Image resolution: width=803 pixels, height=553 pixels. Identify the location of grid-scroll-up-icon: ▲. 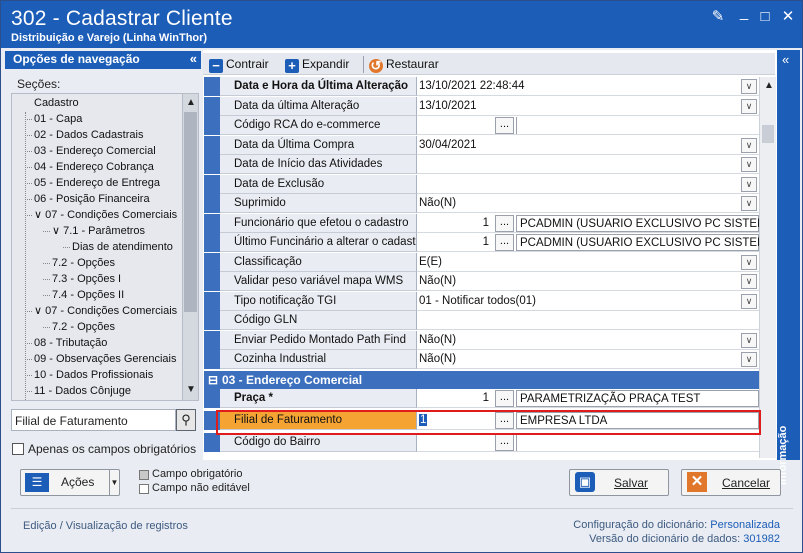
(769, 85).